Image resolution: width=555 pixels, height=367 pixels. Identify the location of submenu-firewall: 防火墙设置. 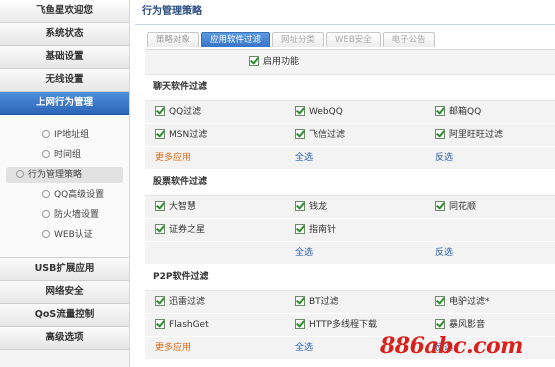
(64, 215).